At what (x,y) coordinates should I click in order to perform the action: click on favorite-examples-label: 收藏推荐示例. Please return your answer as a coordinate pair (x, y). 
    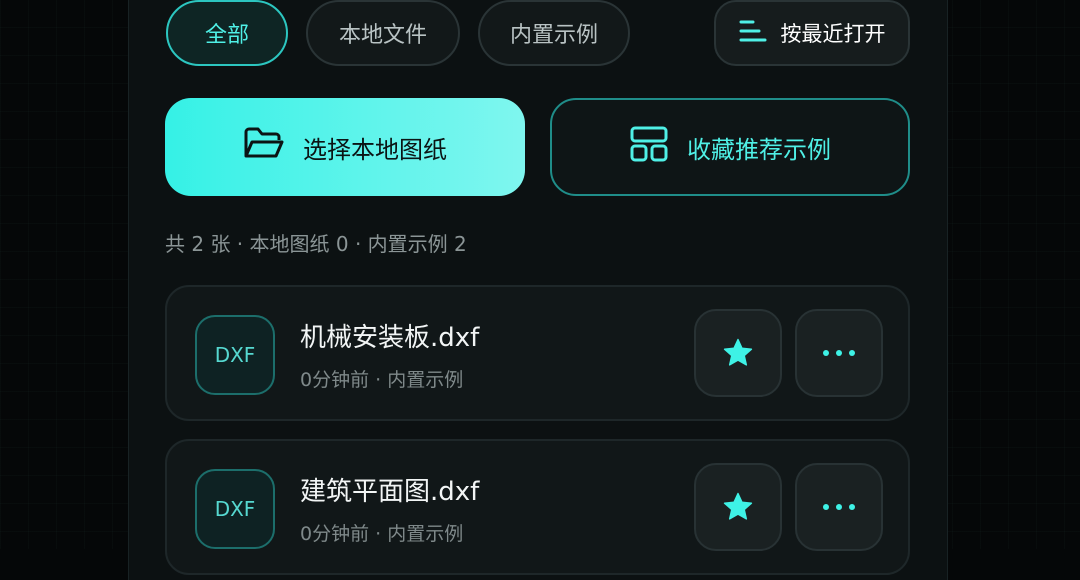
    Looking at the image, I should click on (759, 149).